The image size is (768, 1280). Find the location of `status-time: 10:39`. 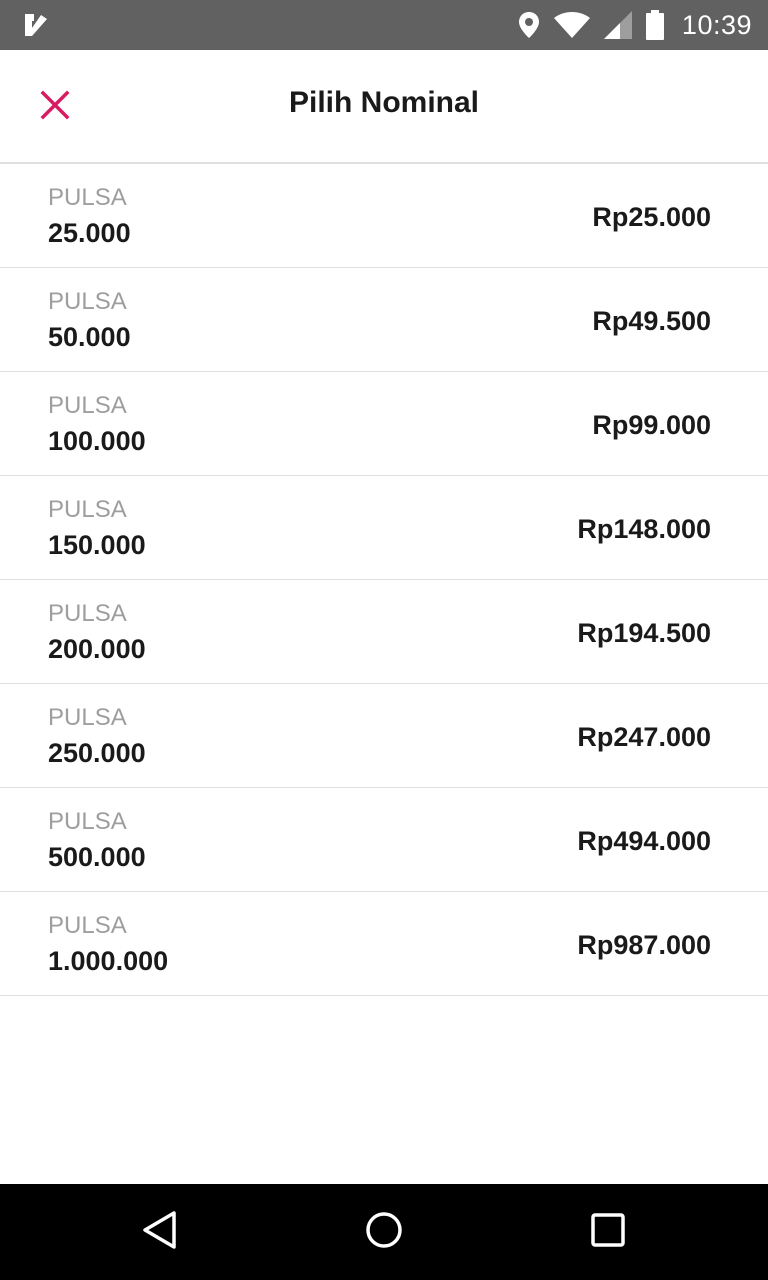

status-time: 10:39 is located at coordinates (716, 24).